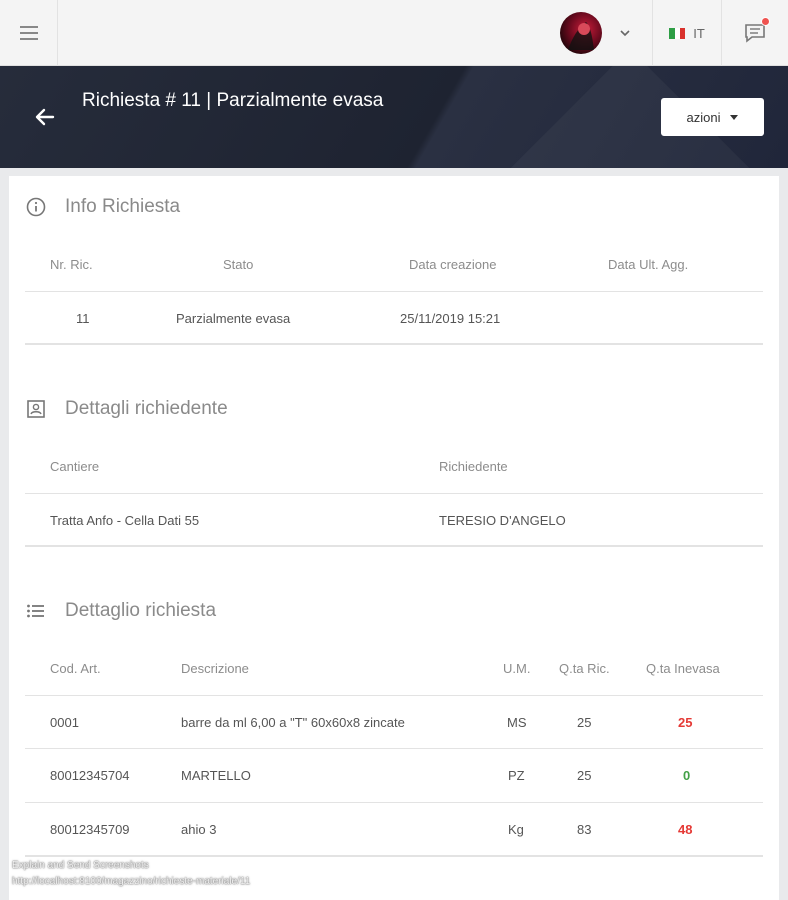  I want to click on requested-quantity: 83, so click(584, 829).